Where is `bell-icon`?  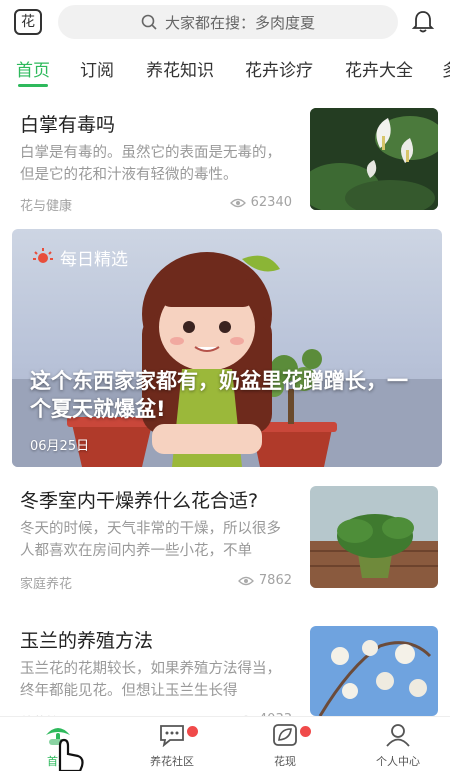
bell-icon is located at coordinates (423, 22).